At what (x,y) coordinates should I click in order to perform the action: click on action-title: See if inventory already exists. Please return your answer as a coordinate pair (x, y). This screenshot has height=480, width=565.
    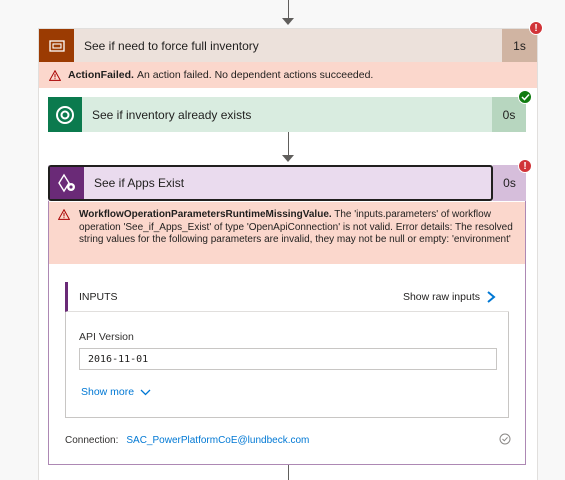
    Looking at the image, I should click on (172, 114).